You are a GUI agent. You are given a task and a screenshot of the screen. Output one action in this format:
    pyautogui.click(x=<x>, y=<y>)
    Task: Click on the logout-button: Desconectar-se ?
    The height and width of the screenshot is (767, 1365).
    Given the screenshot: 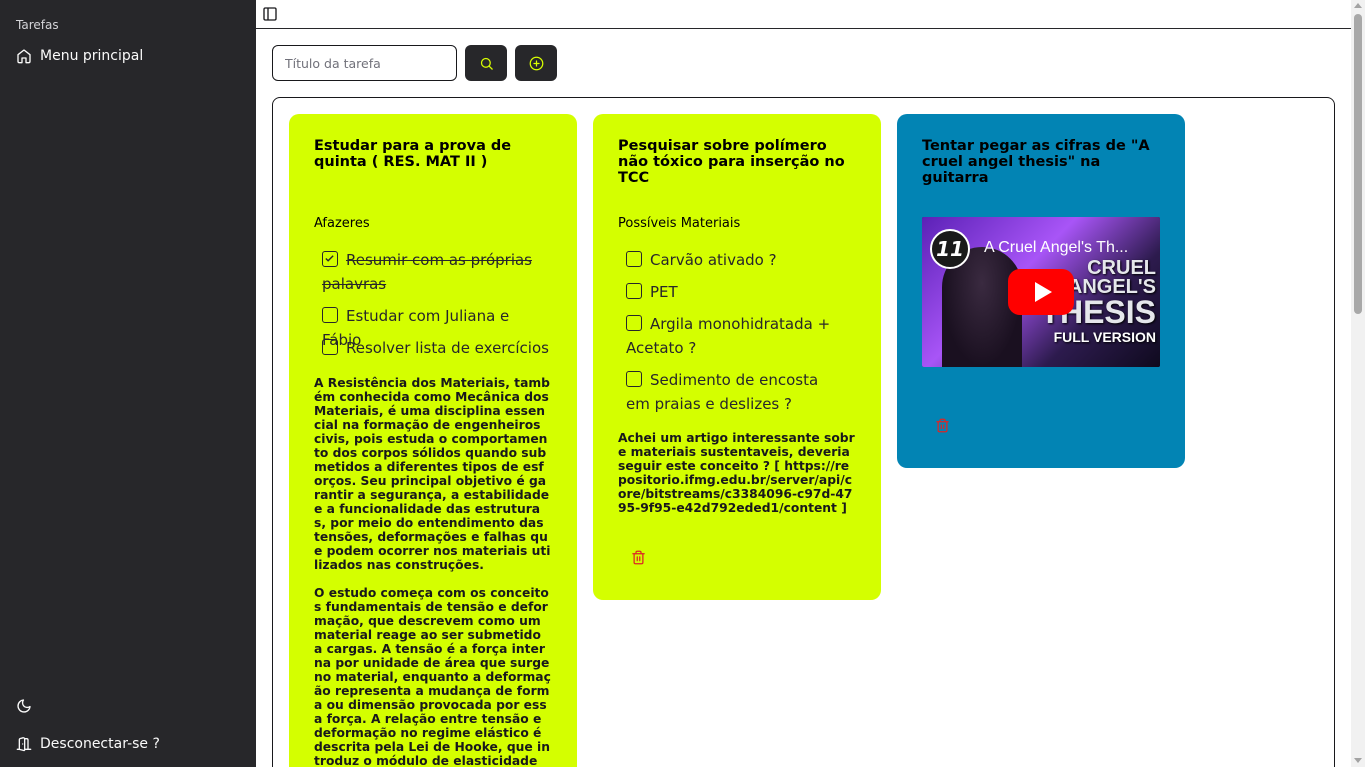 What is the action you would take?
    pyautogui.click(x=128, y=744)
    